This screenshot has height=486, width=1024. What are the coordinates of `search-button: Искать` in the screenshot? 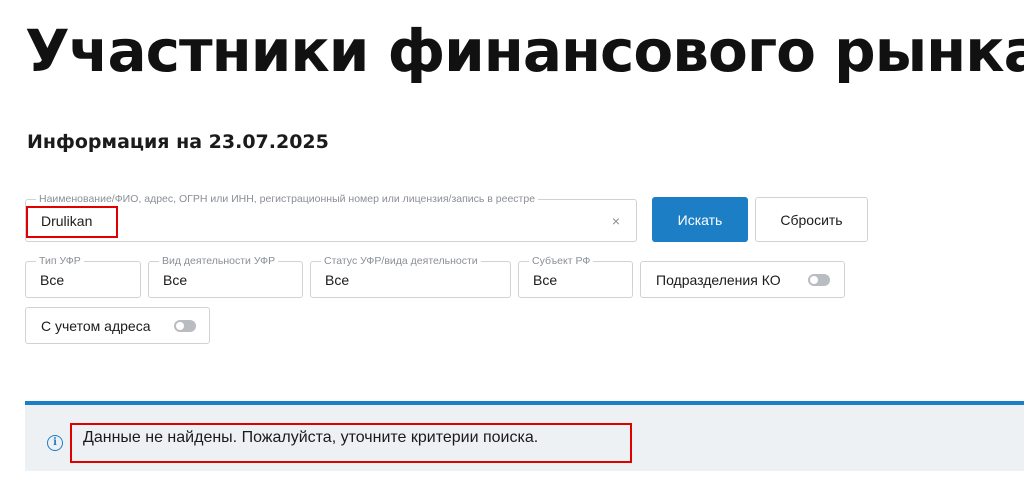 It's located at (700, 219).